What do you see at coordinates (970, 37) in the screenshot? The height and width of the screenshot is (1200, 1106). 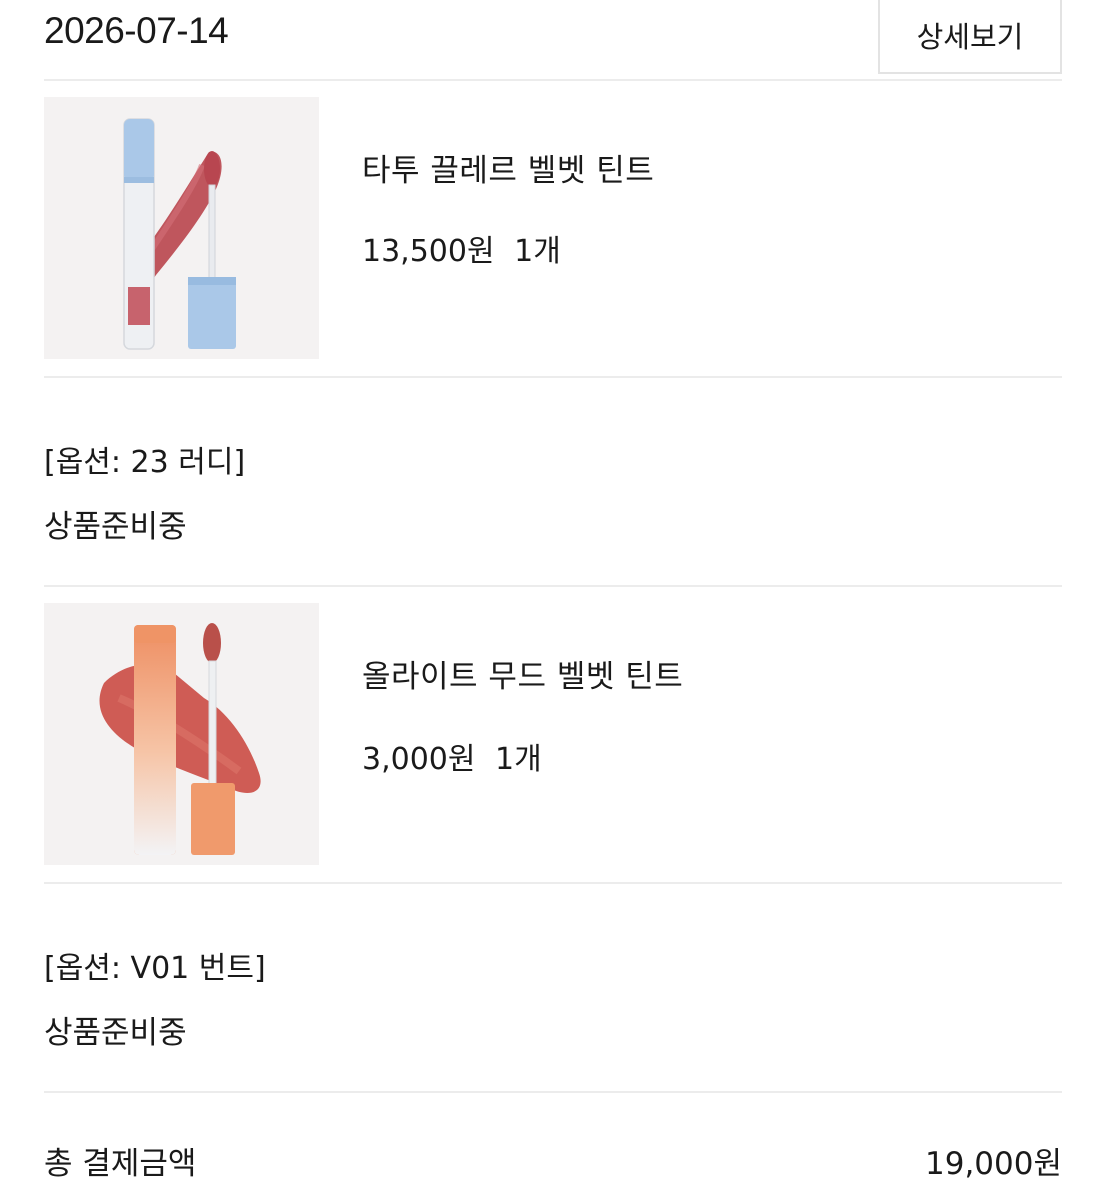 I see `detail-button: 상세보기` at bounding box center [970, 37].